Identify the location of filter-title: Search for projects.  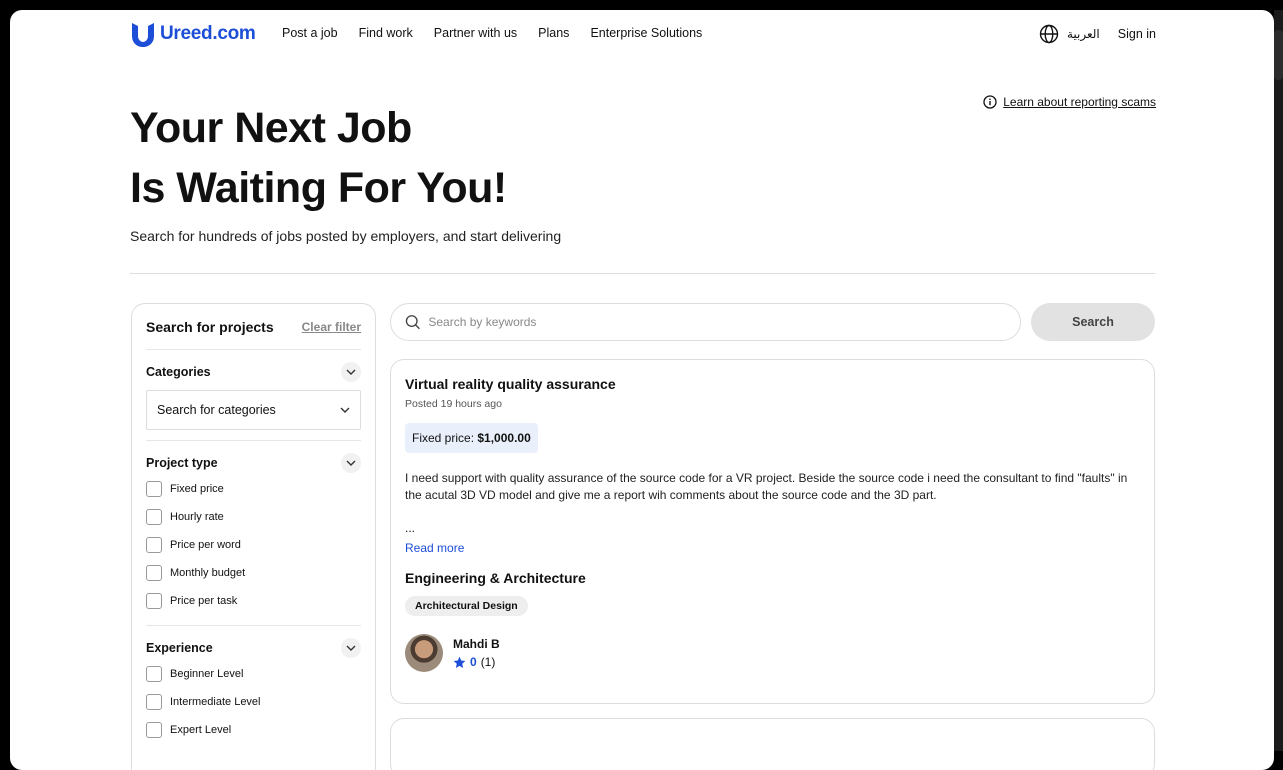
(210, 326).